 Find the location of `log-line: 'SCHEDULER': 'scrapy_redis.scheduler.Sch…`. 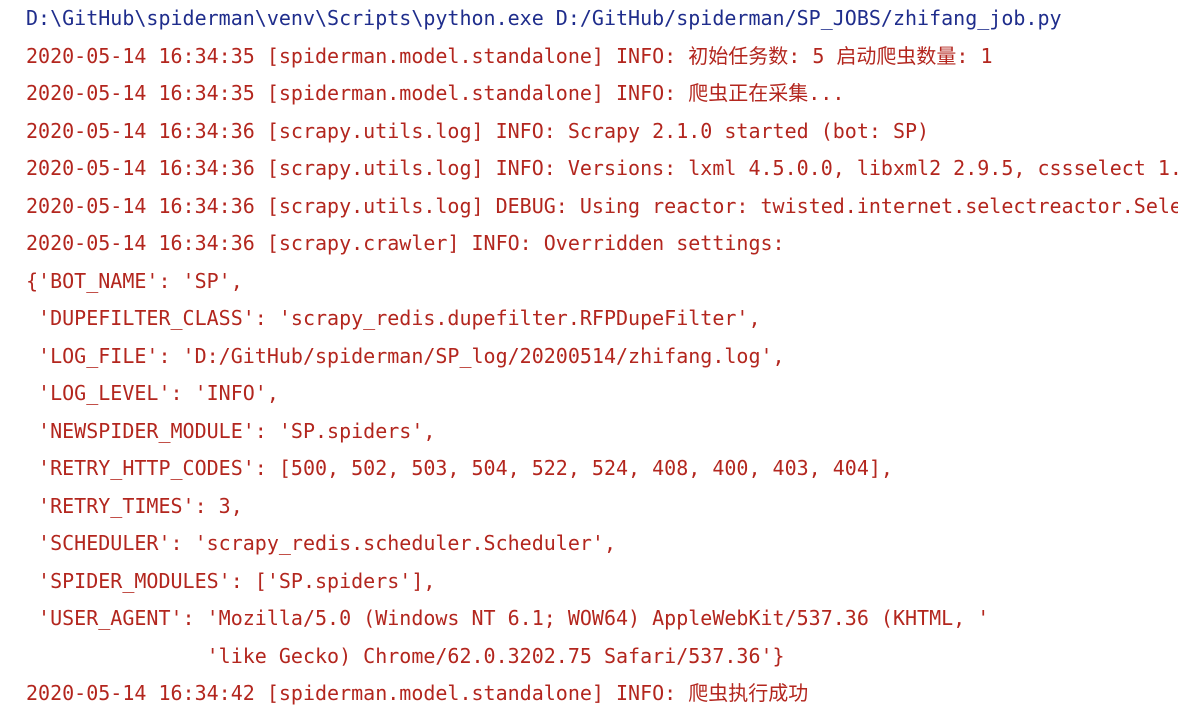

log-line: 'SCHEDULER': 'scrapy_redis.scheduler.Sch… is located at coordinates (321, 543).